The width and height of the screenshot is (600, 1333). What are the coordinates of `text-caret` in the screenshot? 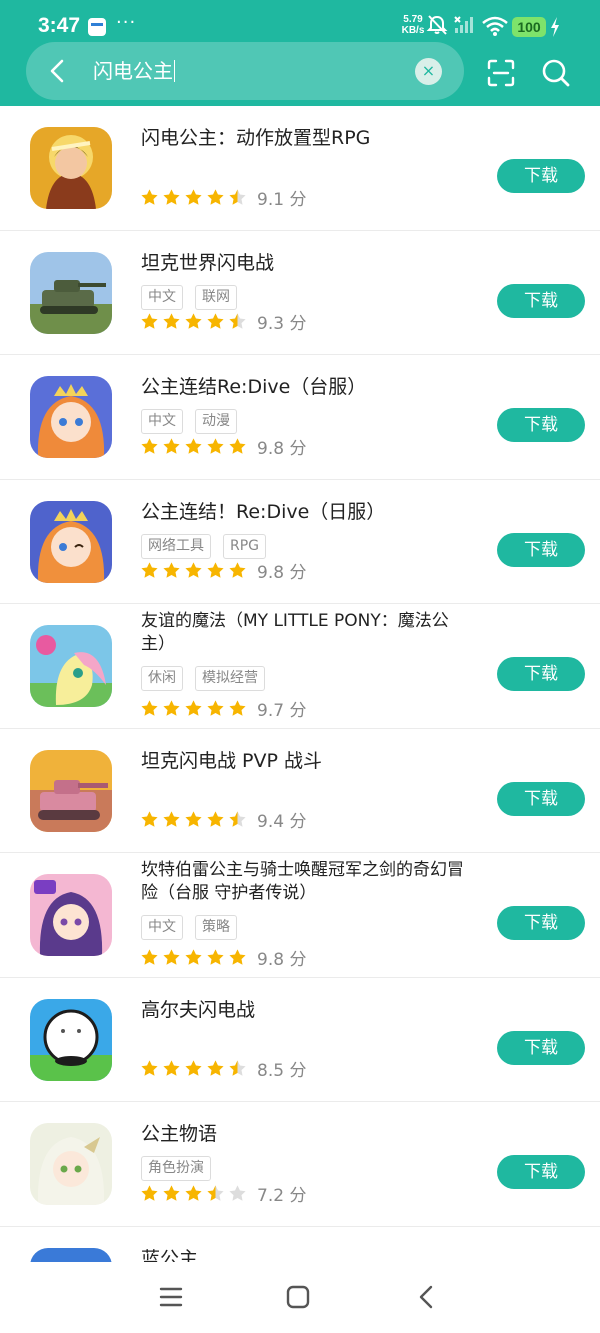 It's located at (174, 71).